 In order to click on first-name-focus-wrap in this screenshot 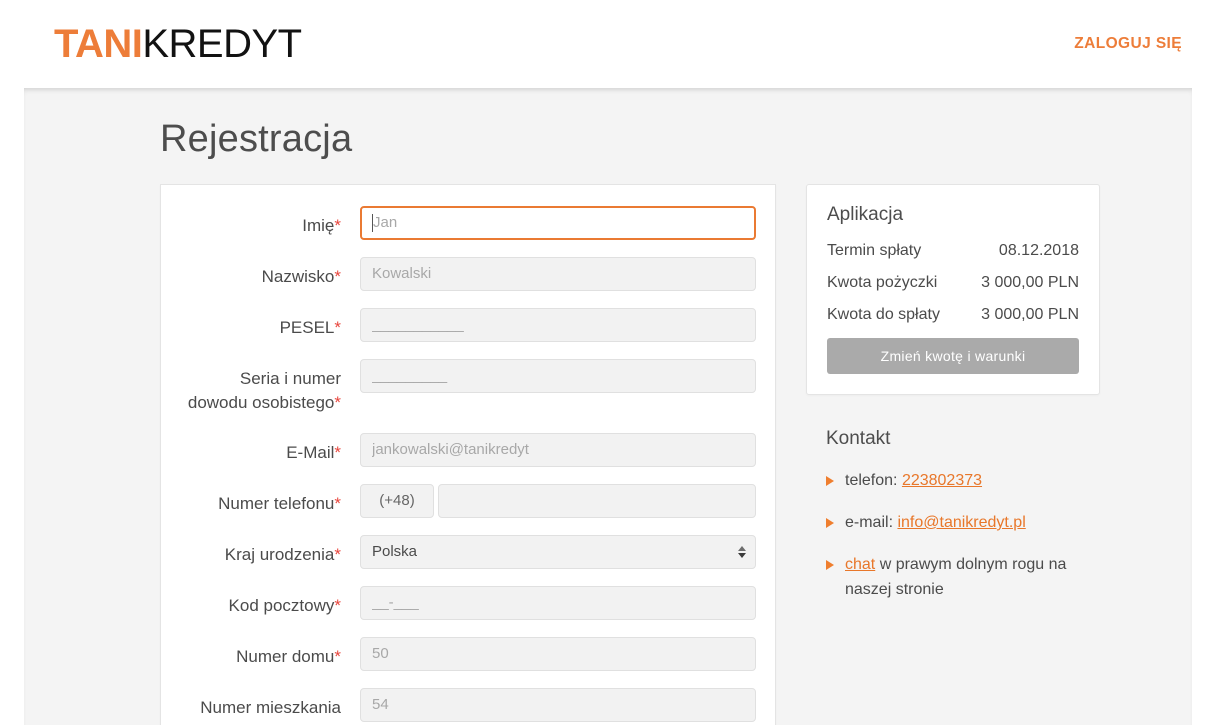, I will do `click(558, 222)`.